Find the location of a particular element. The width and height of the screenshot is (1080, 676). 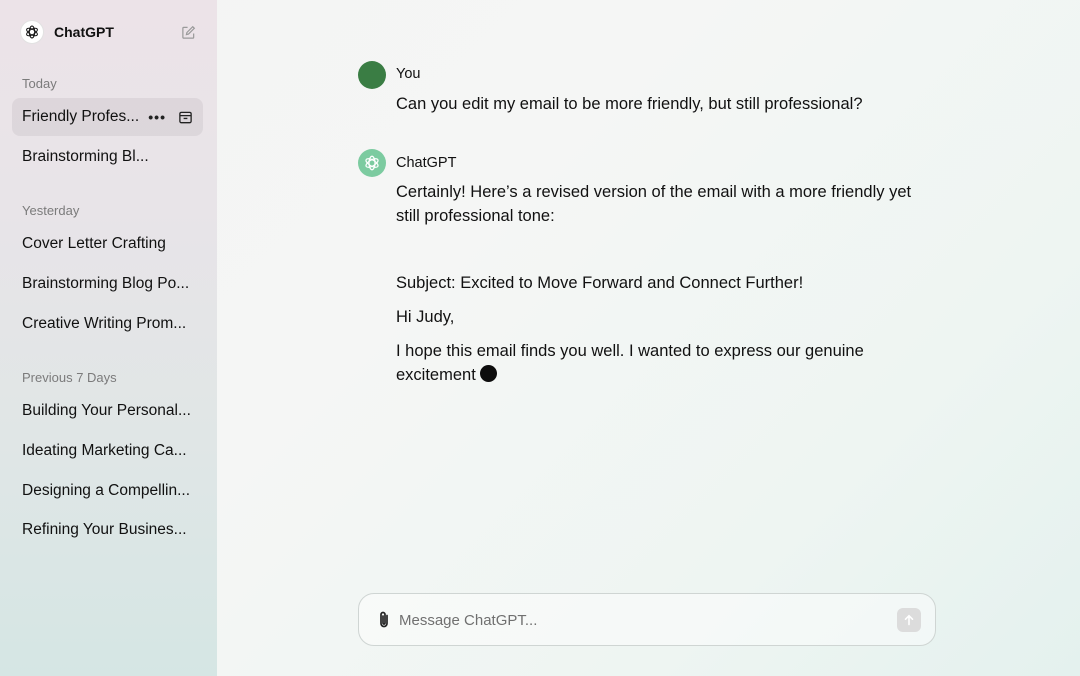

sidebar-item: Cover Letter Crafting is located at coordinates (107, 244).